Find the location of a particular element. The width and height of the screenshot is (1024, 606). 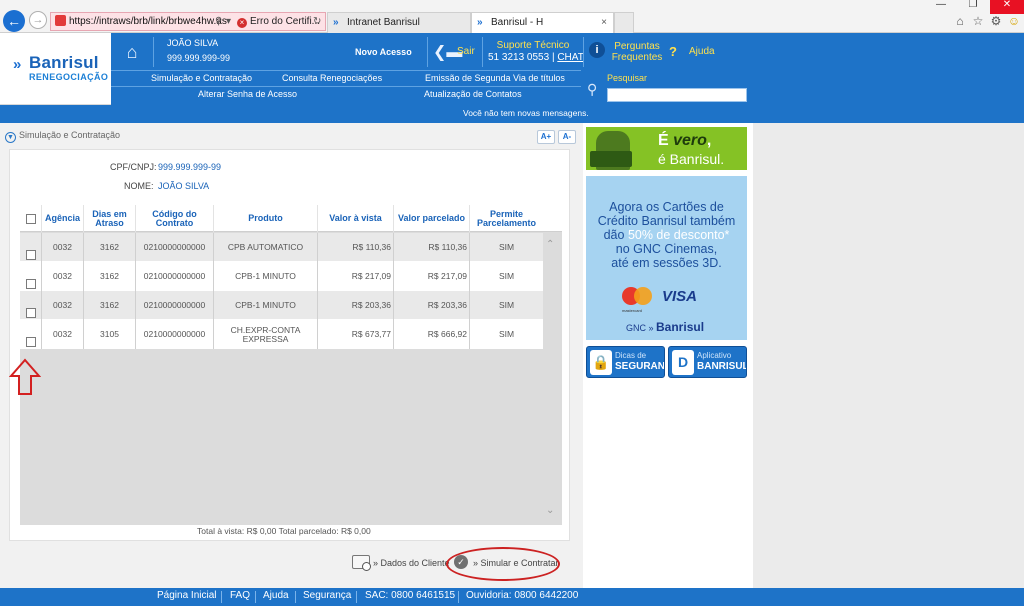

search-input is located at coordinates (677, 95).